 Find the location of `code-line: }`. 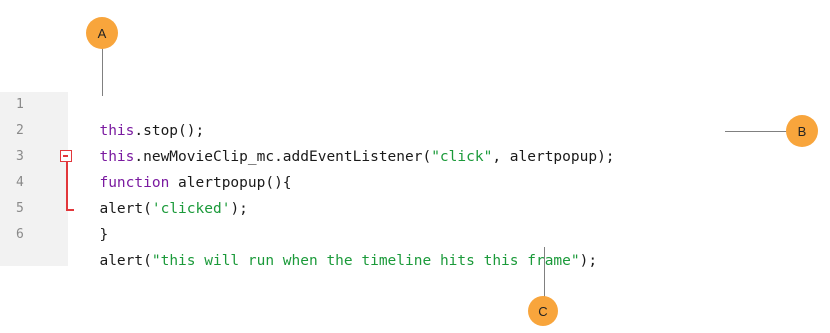

code-line: } is located at coordinates (95, 219).